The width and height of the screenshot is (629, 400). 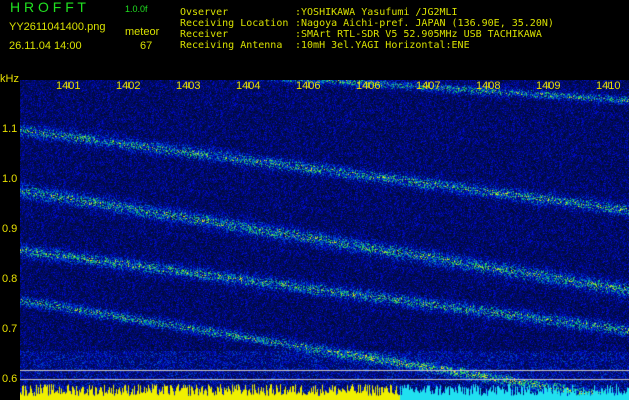 What do you see at coordinates (45, 46) in the screenshot?
I see `datetime: 26.11.04 14:00` at bounding box center [45, 46].